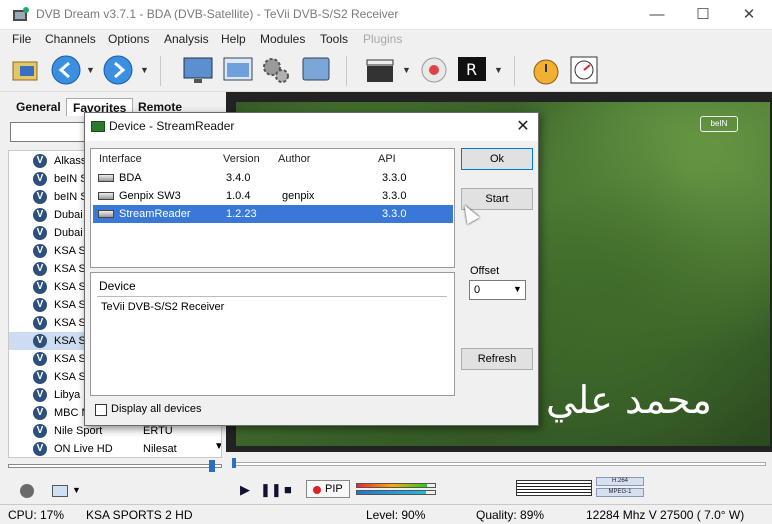  I want to click on epg-icon, so click(584, 70).